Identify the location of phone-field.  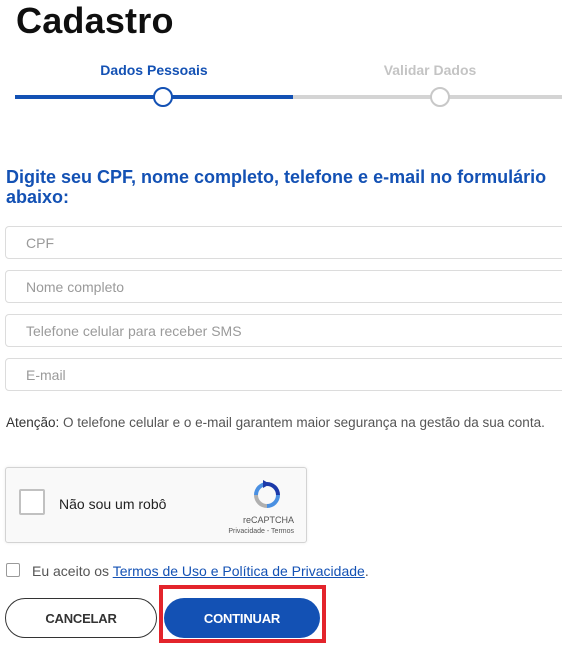
(283, 330).